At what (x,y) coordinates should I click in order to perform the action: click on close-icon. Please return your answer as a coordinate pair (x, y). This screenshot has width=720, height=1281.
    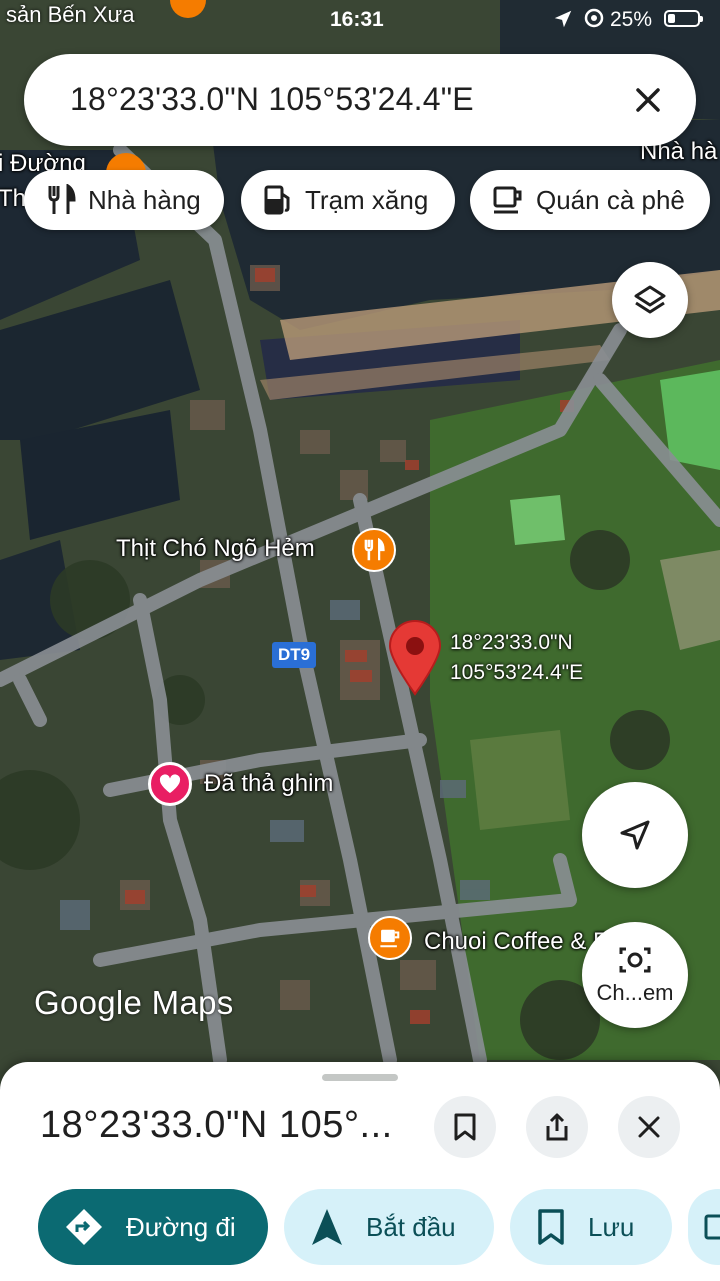
    Looking at the image, I should click on (649, 1127).